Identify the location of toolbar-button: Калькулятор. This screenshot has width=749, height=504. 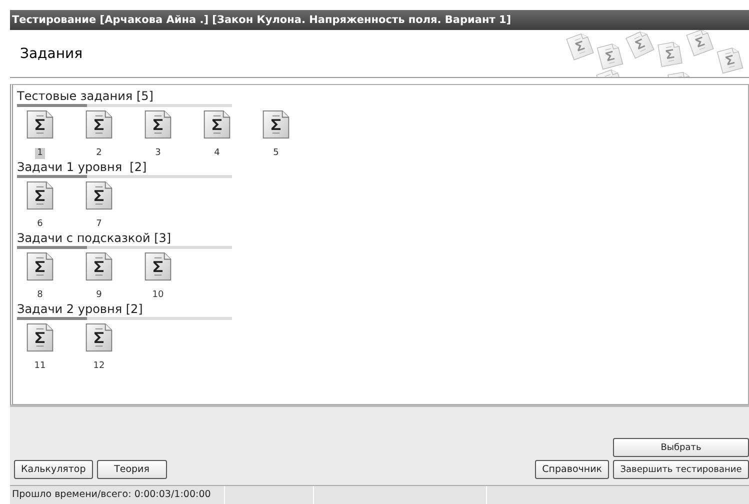
(53, 469).